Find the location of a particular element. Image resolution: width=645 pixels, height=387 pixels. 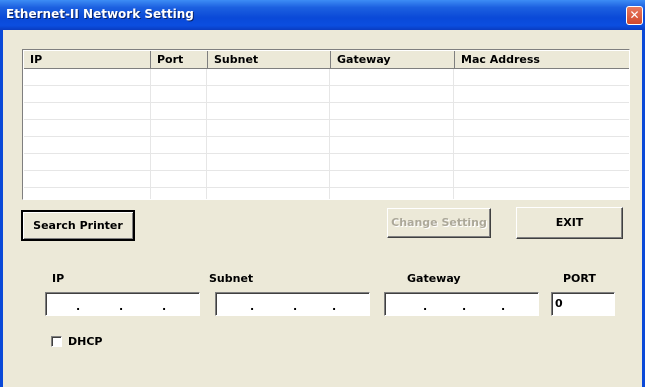

ip-label: IP is located at coordinates (58, 278).